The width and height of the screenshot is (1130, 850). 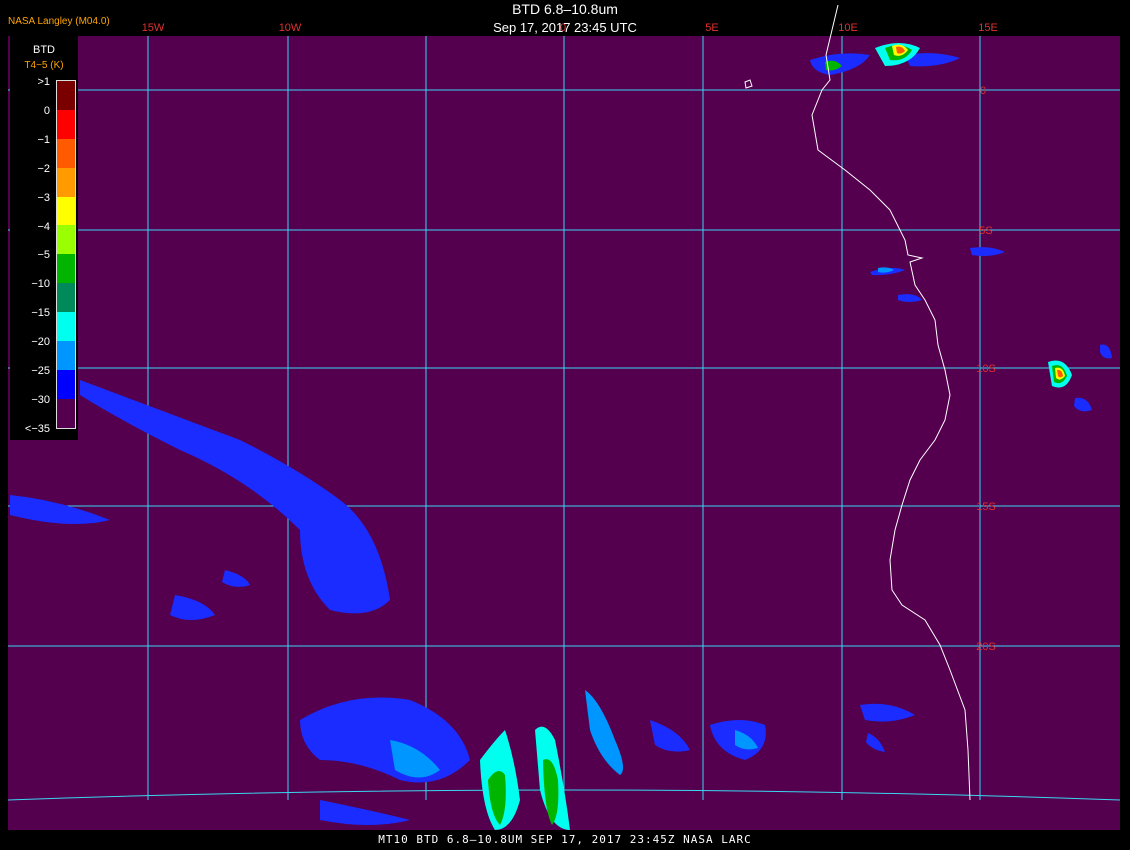 I want to click on product-title: BTD 6.8–10.8um, so click(x=565, y=9).